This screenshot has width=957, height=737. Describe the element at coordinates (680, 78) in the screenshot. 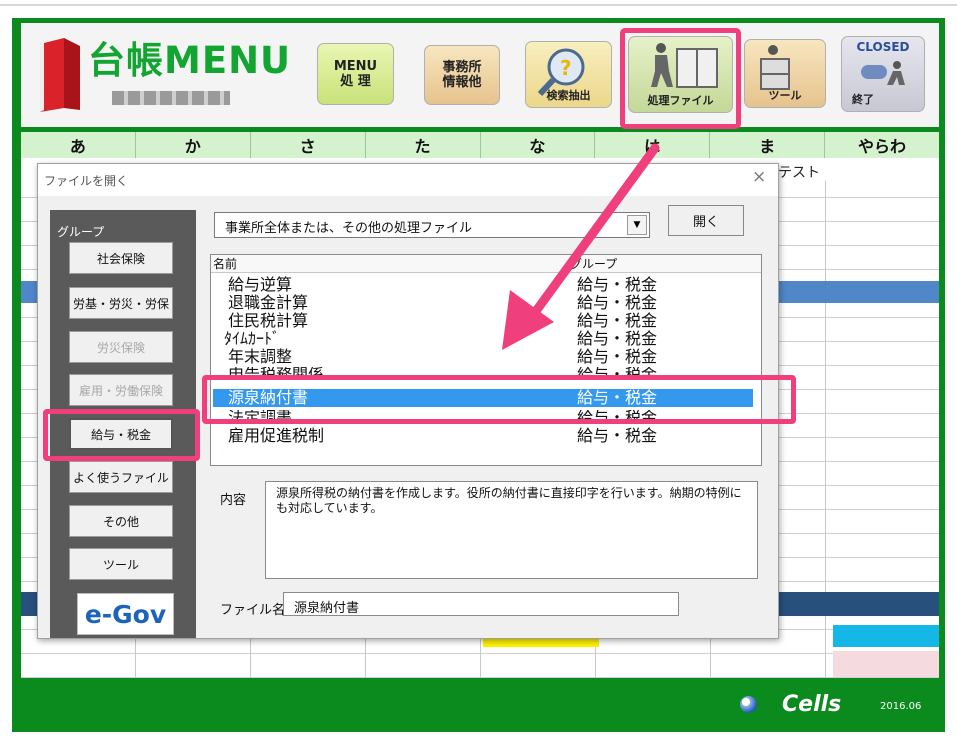

I see `highlight-files-button` at that location.